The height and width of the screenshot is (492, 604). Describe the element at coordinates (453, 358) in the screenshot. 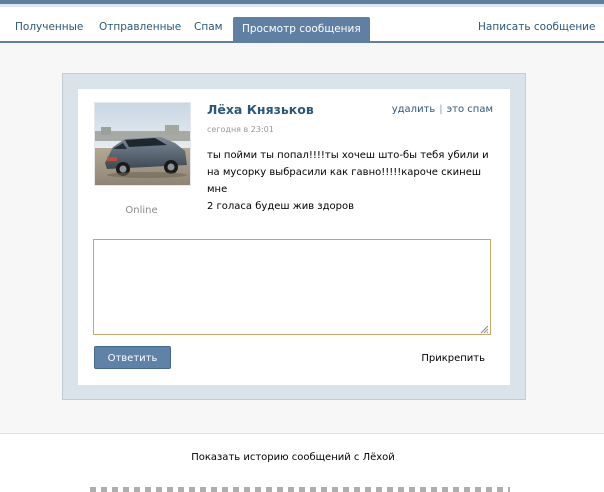

I see `attach-link: Прикрепить` at that location.